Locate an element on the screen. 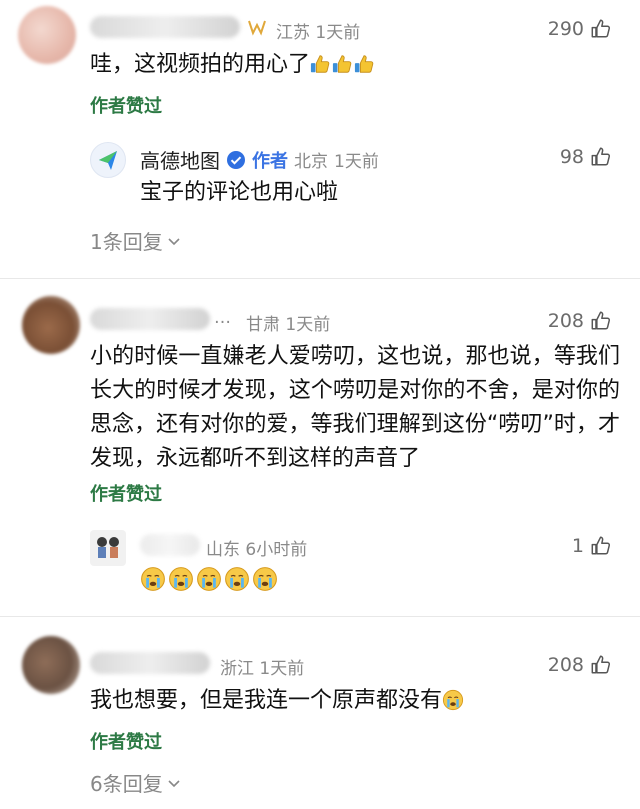 This screenshot has height=809, width=640. comment-text-body: 哇，这视频拍的用心了 is located at coordinates (200, 64).